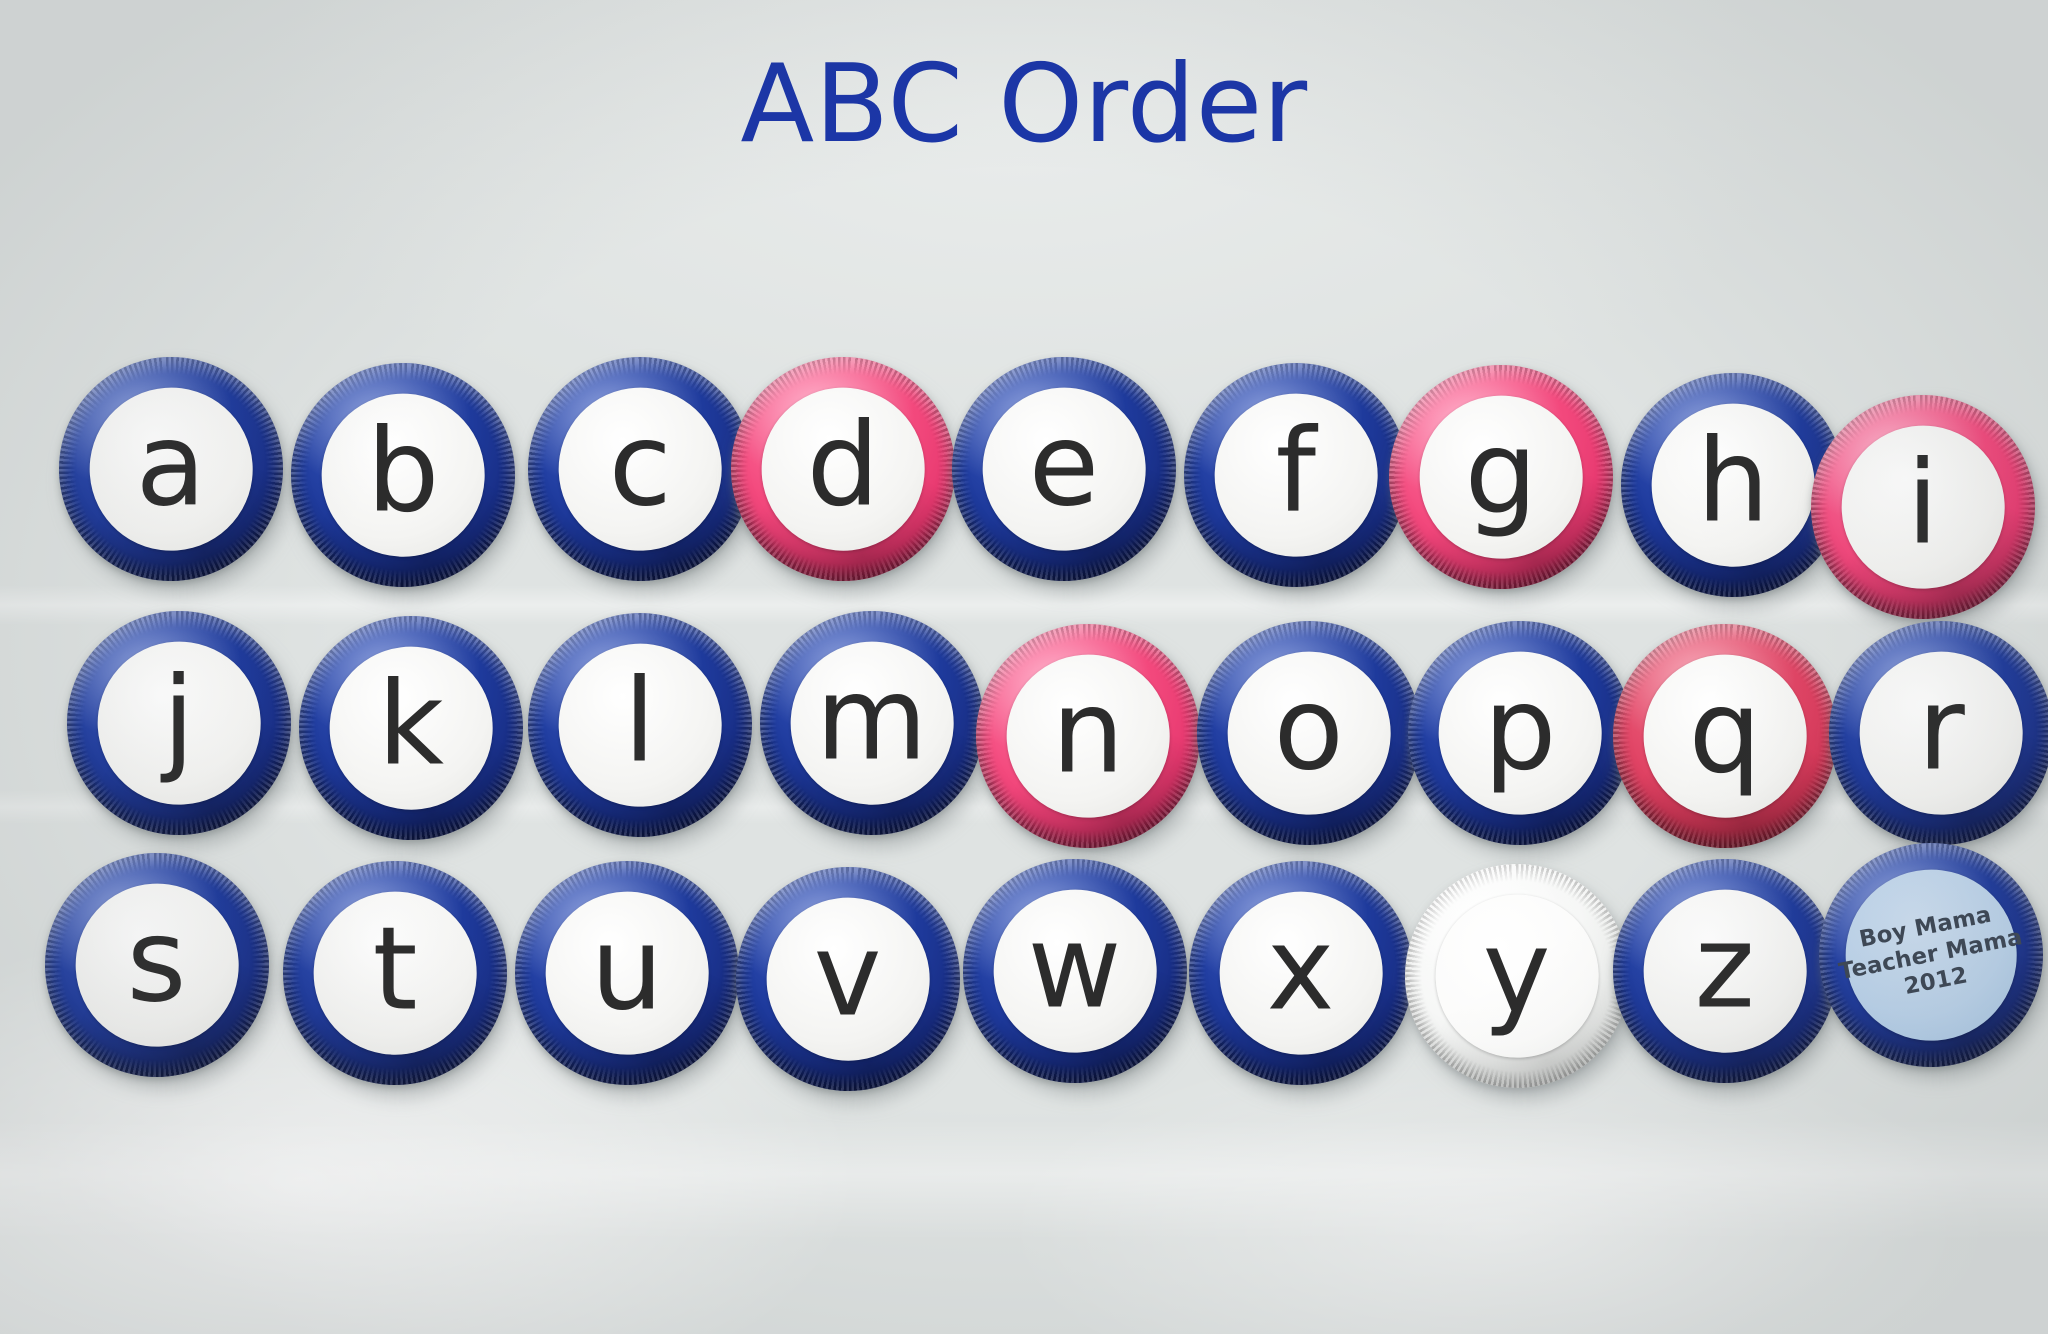 Image resolution: width=2048 pixels, height=1334 pixels. Describe the element at coordinates (178, 720) in the screenshot. I see `cap-letter: j` at that location.